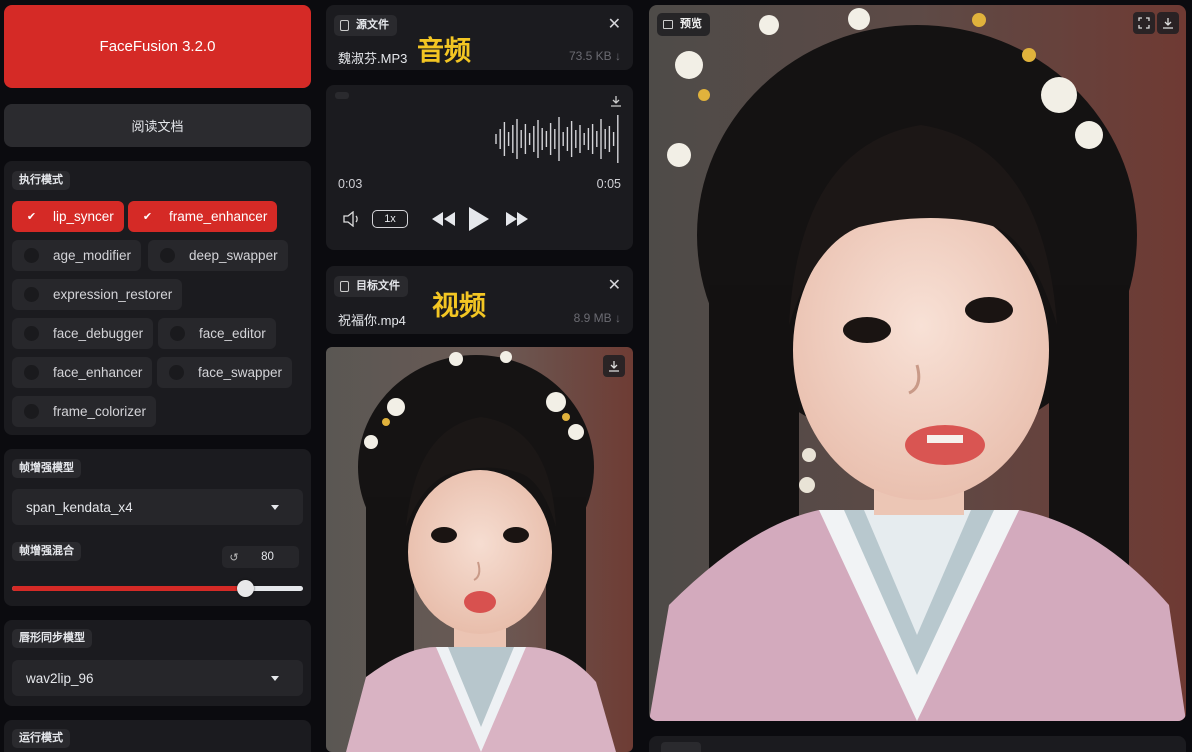  What do you see at coordinates (60, 678) in the screenshot?
I see `select-value: wav2lip_96` at bounding box center [60, 678].